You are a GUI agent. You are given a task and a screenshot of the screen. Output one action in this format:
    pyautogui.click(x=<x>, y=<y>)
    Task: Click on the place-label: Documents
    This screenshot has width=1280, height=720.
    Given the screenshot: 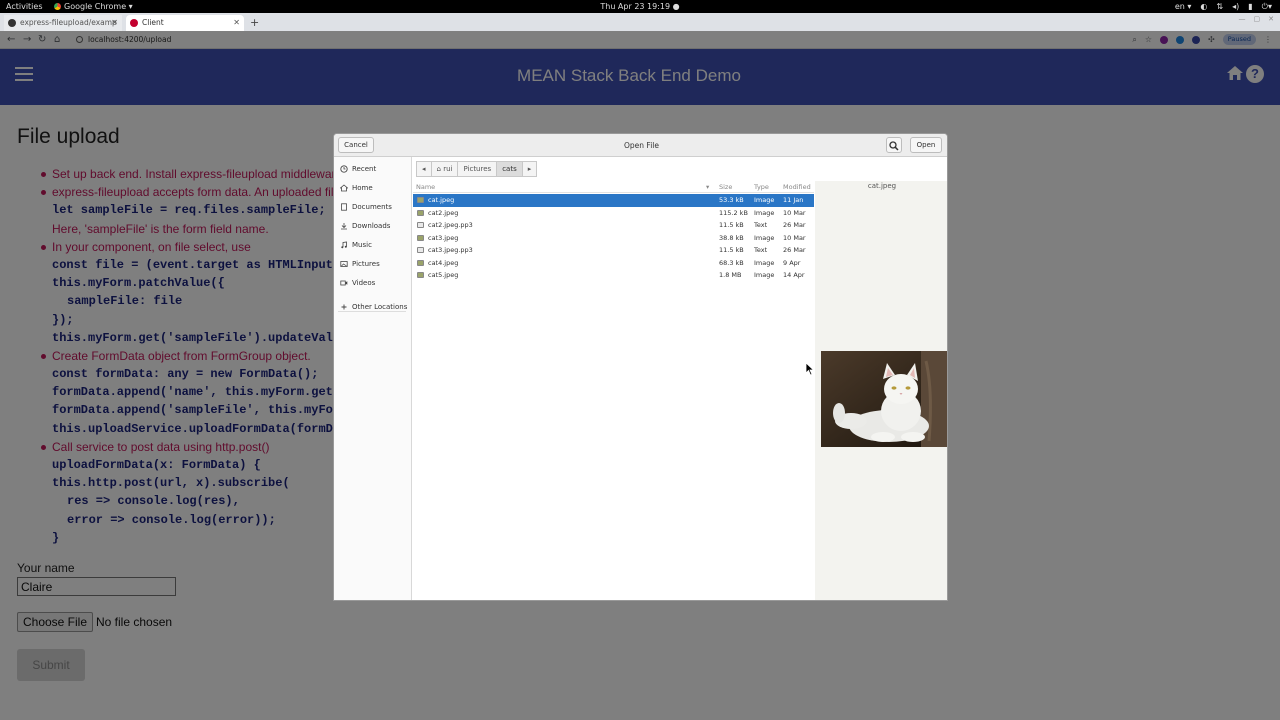 What is the action you would take?
    pyautogui.click(x=372, y=207)
    